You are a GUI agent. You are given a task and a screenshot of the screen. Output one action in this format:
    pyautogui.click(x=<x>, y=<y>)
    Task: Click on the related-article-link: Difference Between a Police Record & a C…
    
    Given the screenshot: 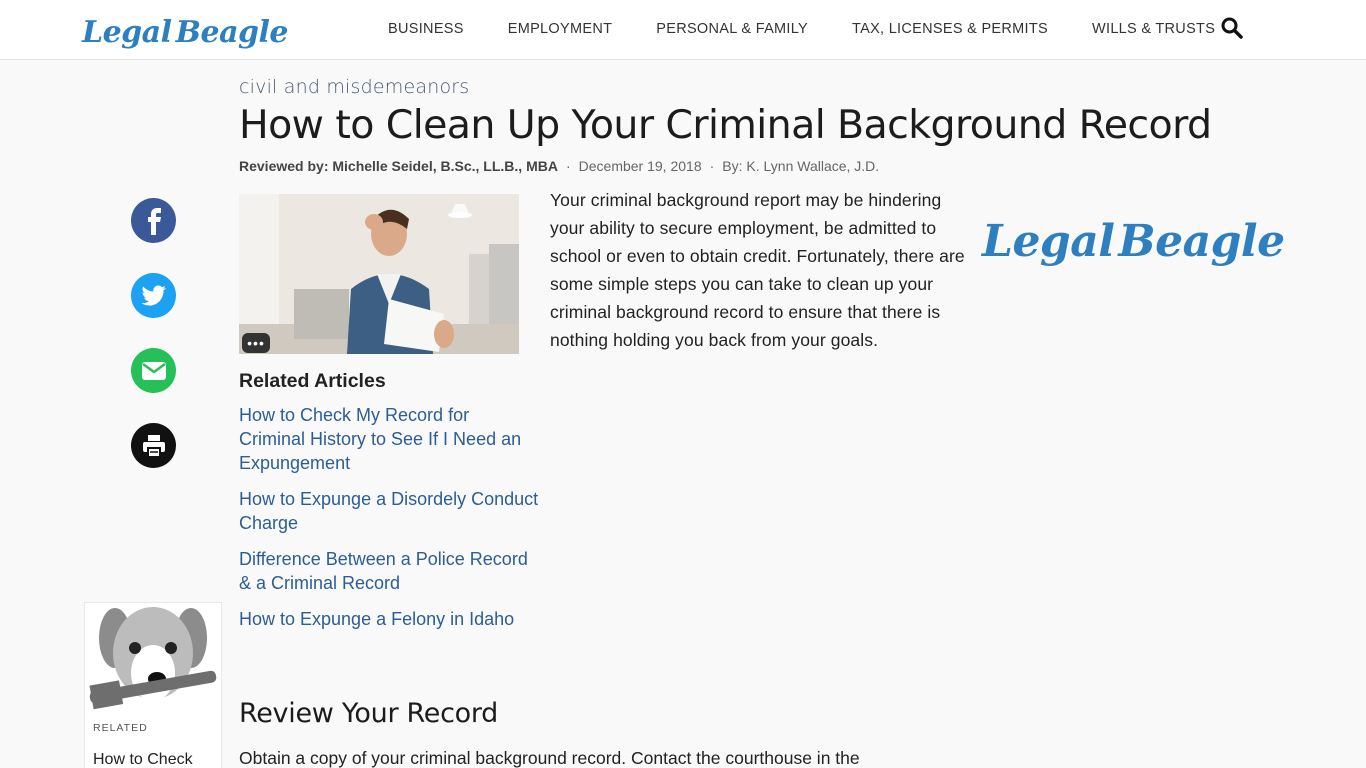 What is the action you would take?
    pyautogui.click(x=389, y=571)
    